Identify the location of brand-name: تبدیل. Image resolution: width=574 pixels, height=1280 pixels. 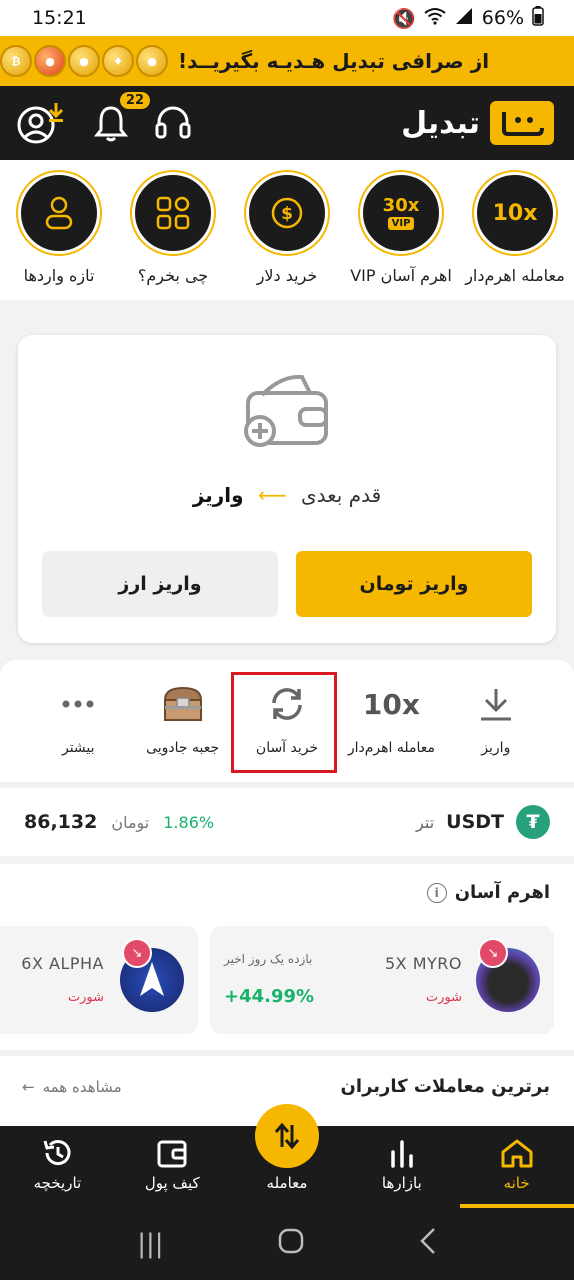
(440, 123).